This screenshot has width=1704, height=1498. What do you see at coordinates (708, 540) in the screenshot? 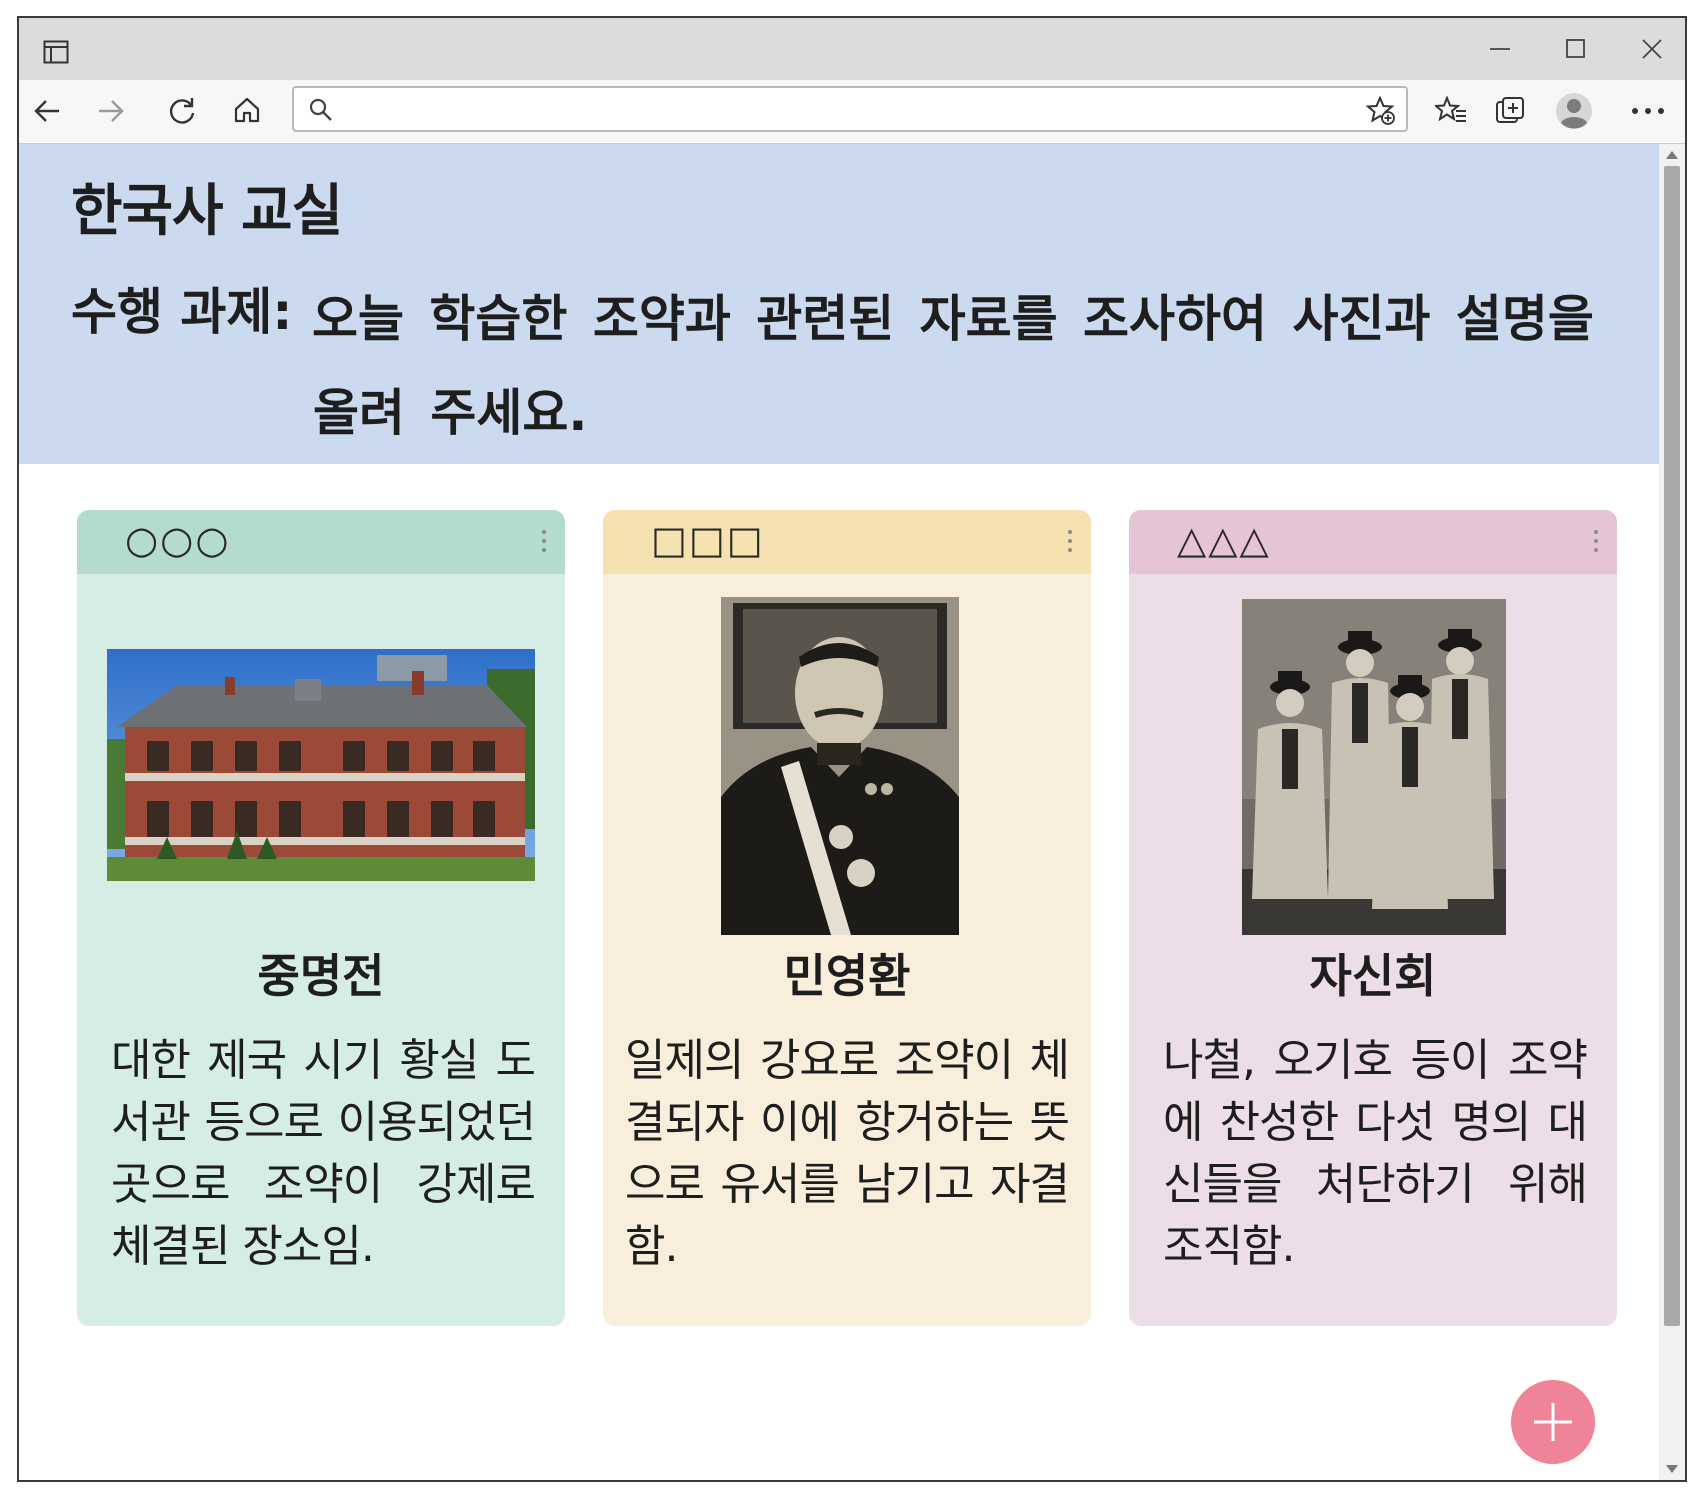
I see `card-author: □□□` at bounding box center [708, 540].